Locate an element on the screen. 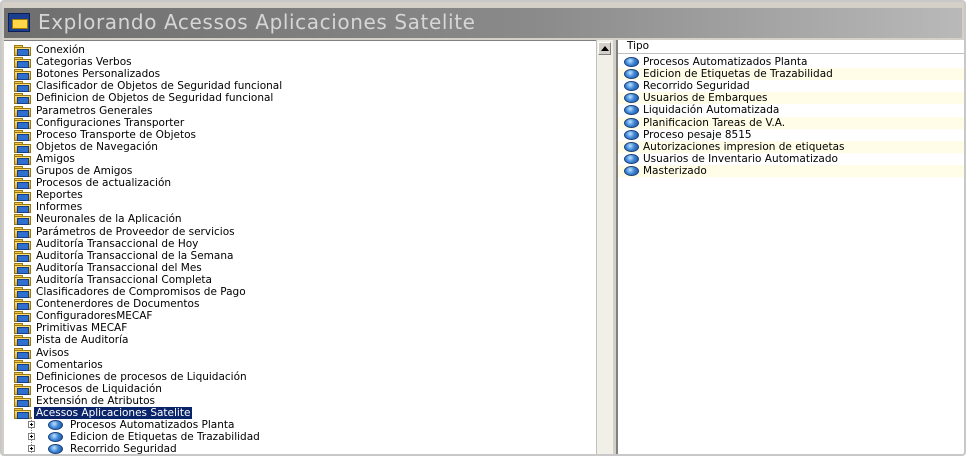 The width and height of the screenshot is (966, 456). scroll-up-arrow-icon is located at coordinates (604, 48).